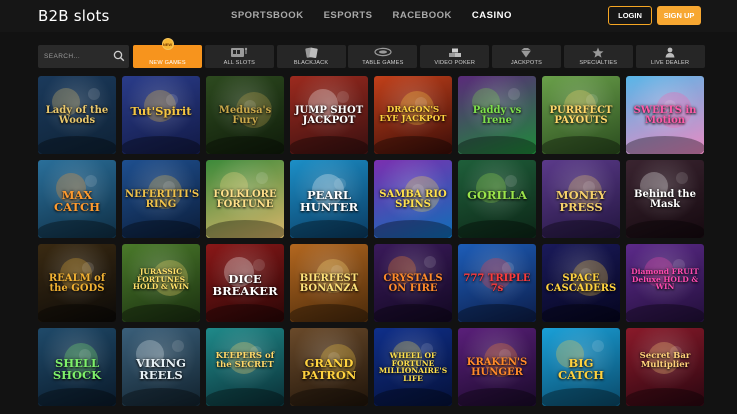 The image size is (737, 414). I want to click on game-tile: GRAND PATRON, so click(329, 367).